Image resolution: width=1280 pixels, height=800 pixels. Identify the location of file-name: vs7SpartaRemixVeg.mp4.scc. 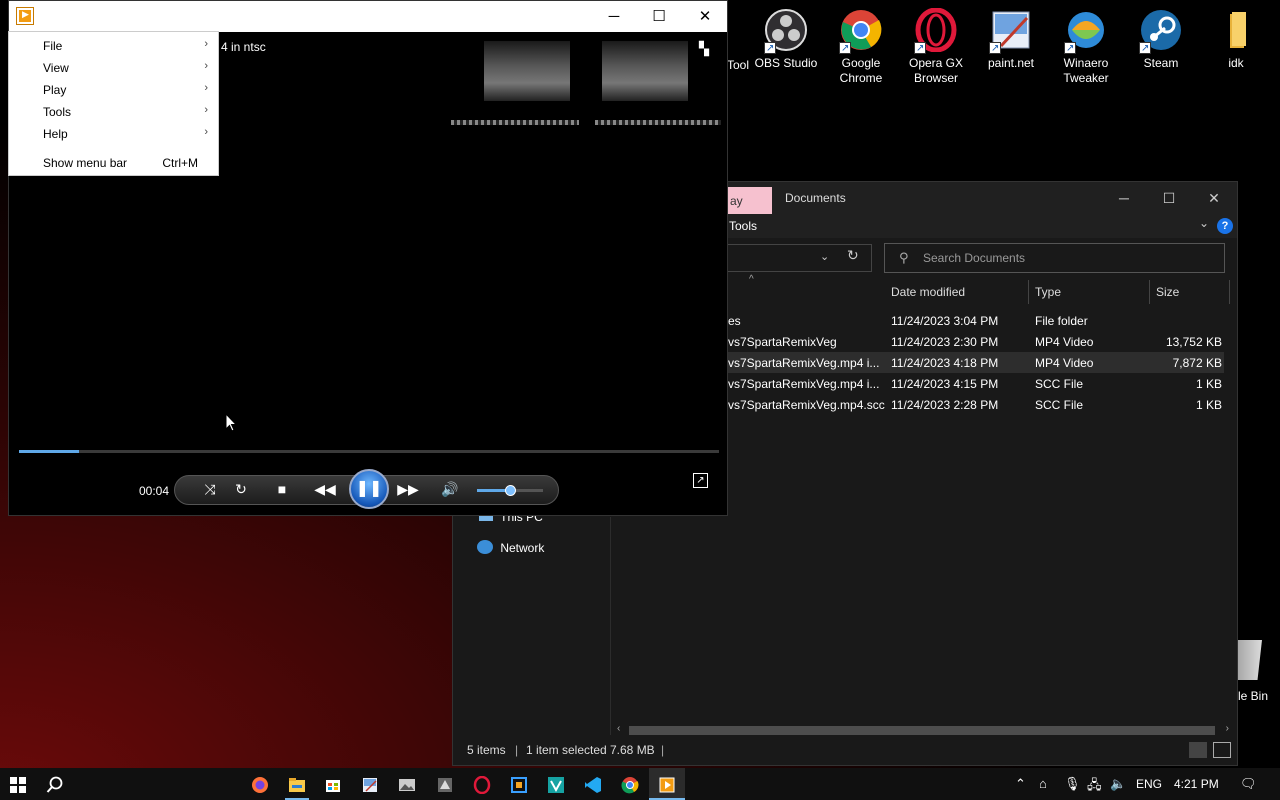
(806, 405).